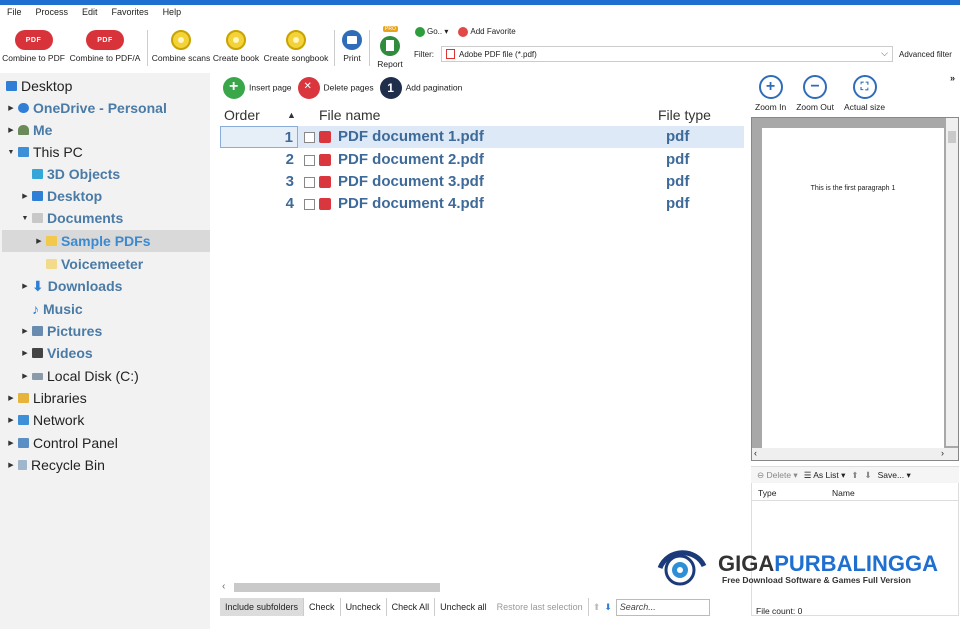 The width and height of the screenshot is (960, 629). Describe the element at coordinates (56, 309) in the screenshot. I see `tree-item-music: ♪ Music` at that location.